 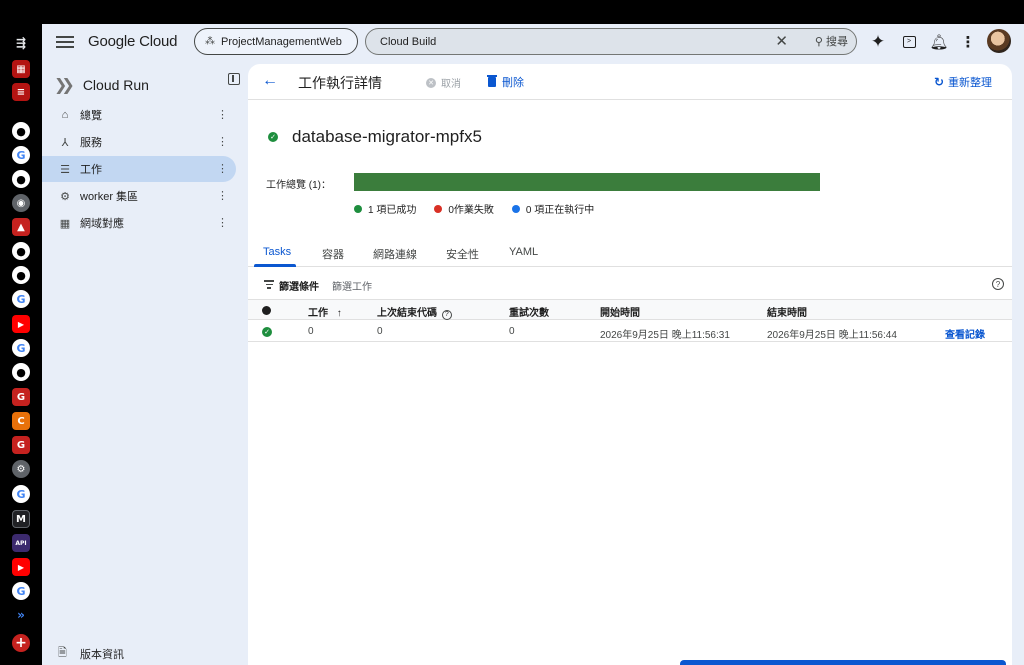 I want to click on notifications-icon: 🔔︎, so click(x=939, y=42).